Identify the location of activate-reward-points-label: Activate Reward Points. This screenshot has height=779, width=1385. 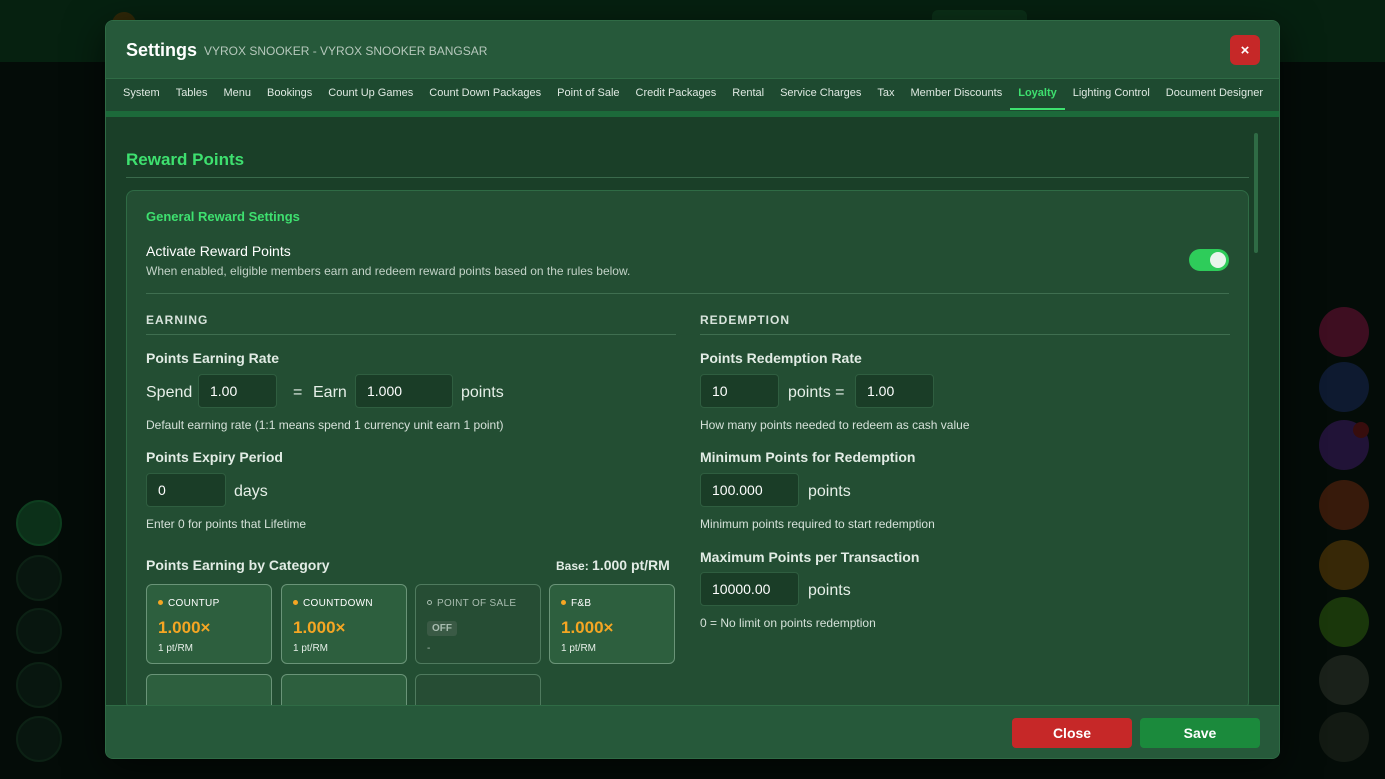
(218, 251).